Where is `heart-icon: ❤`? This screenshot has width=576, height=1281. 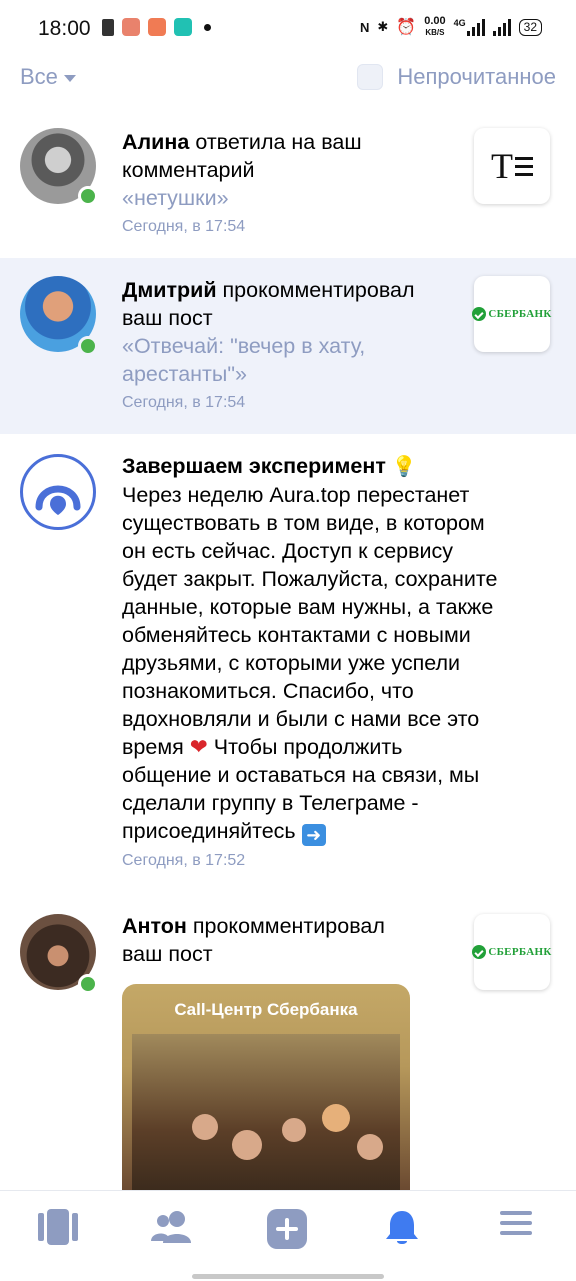 heart-icon: ❤ is located at coordinates (198, 747).